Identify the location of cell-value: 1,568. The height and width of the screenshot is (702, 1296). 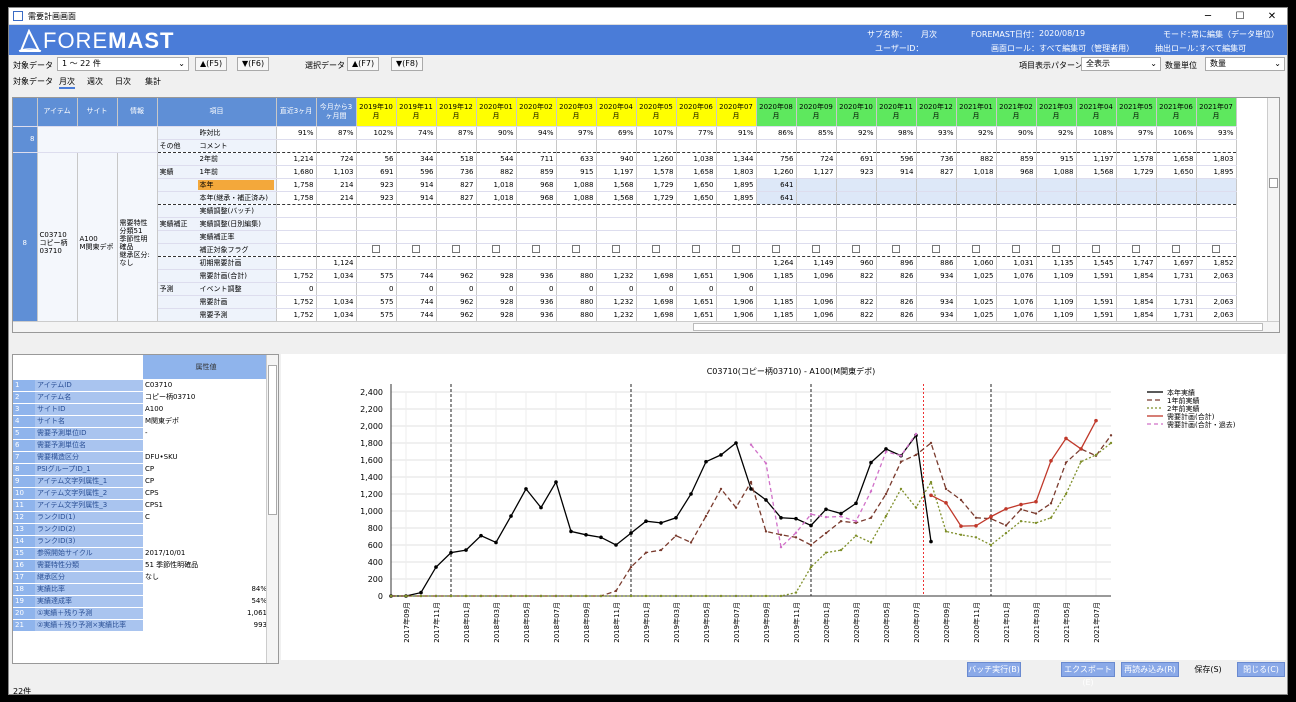
(616, 185).